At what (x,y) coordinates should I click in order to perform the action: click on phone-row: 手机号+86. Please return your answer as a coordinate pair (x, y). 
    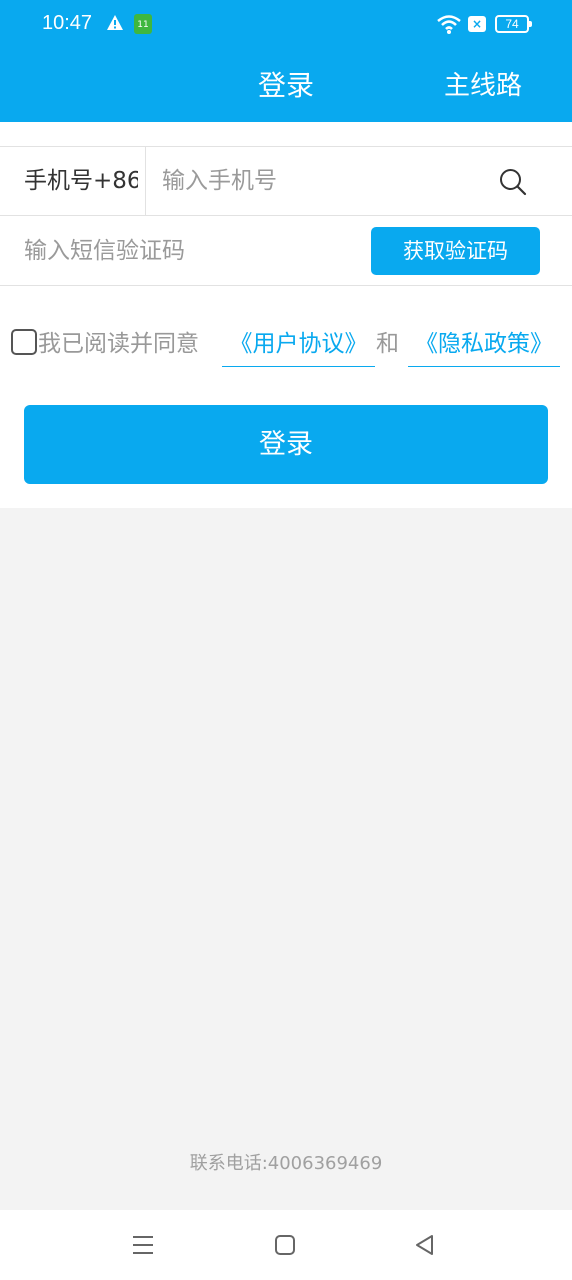
    Looking at the image, I should click on (286, 181).